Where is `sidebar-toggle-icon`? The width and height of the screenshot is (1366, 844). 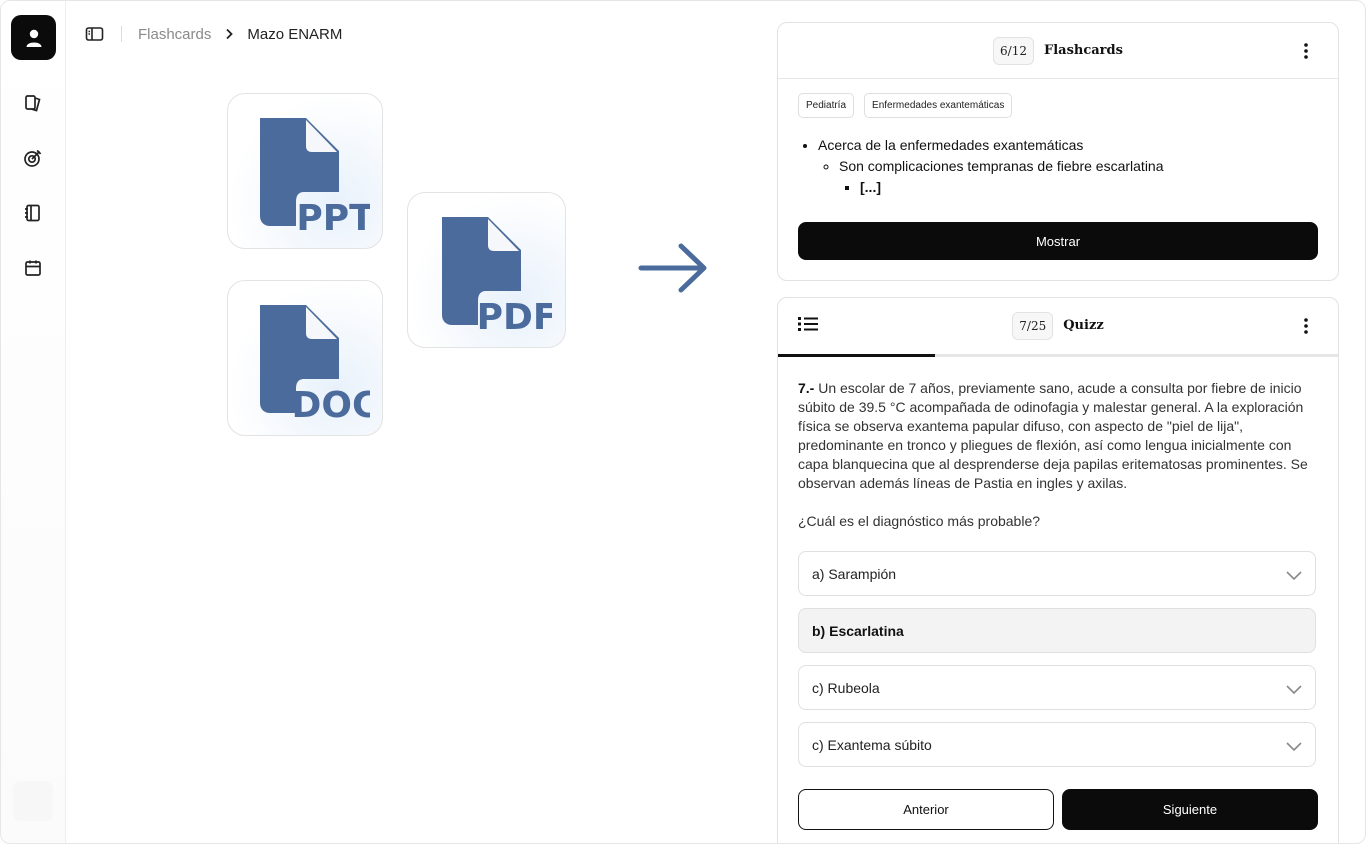
sidebar-toggle-icon is located at coordinates (94, 34).